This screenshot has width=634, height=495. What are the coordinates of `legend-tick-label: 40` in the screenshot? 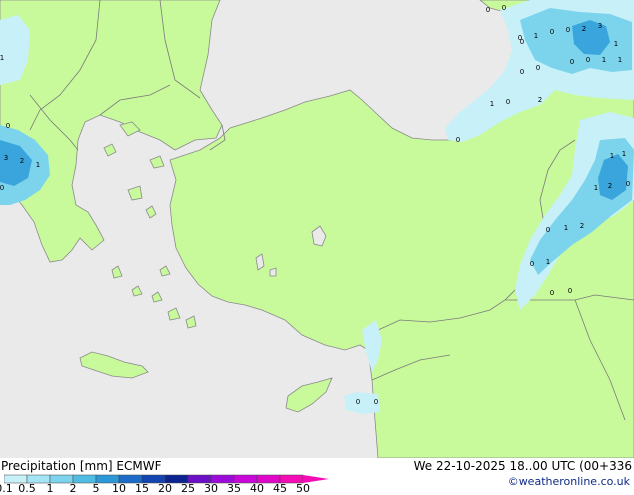 It's located at (257, 488).